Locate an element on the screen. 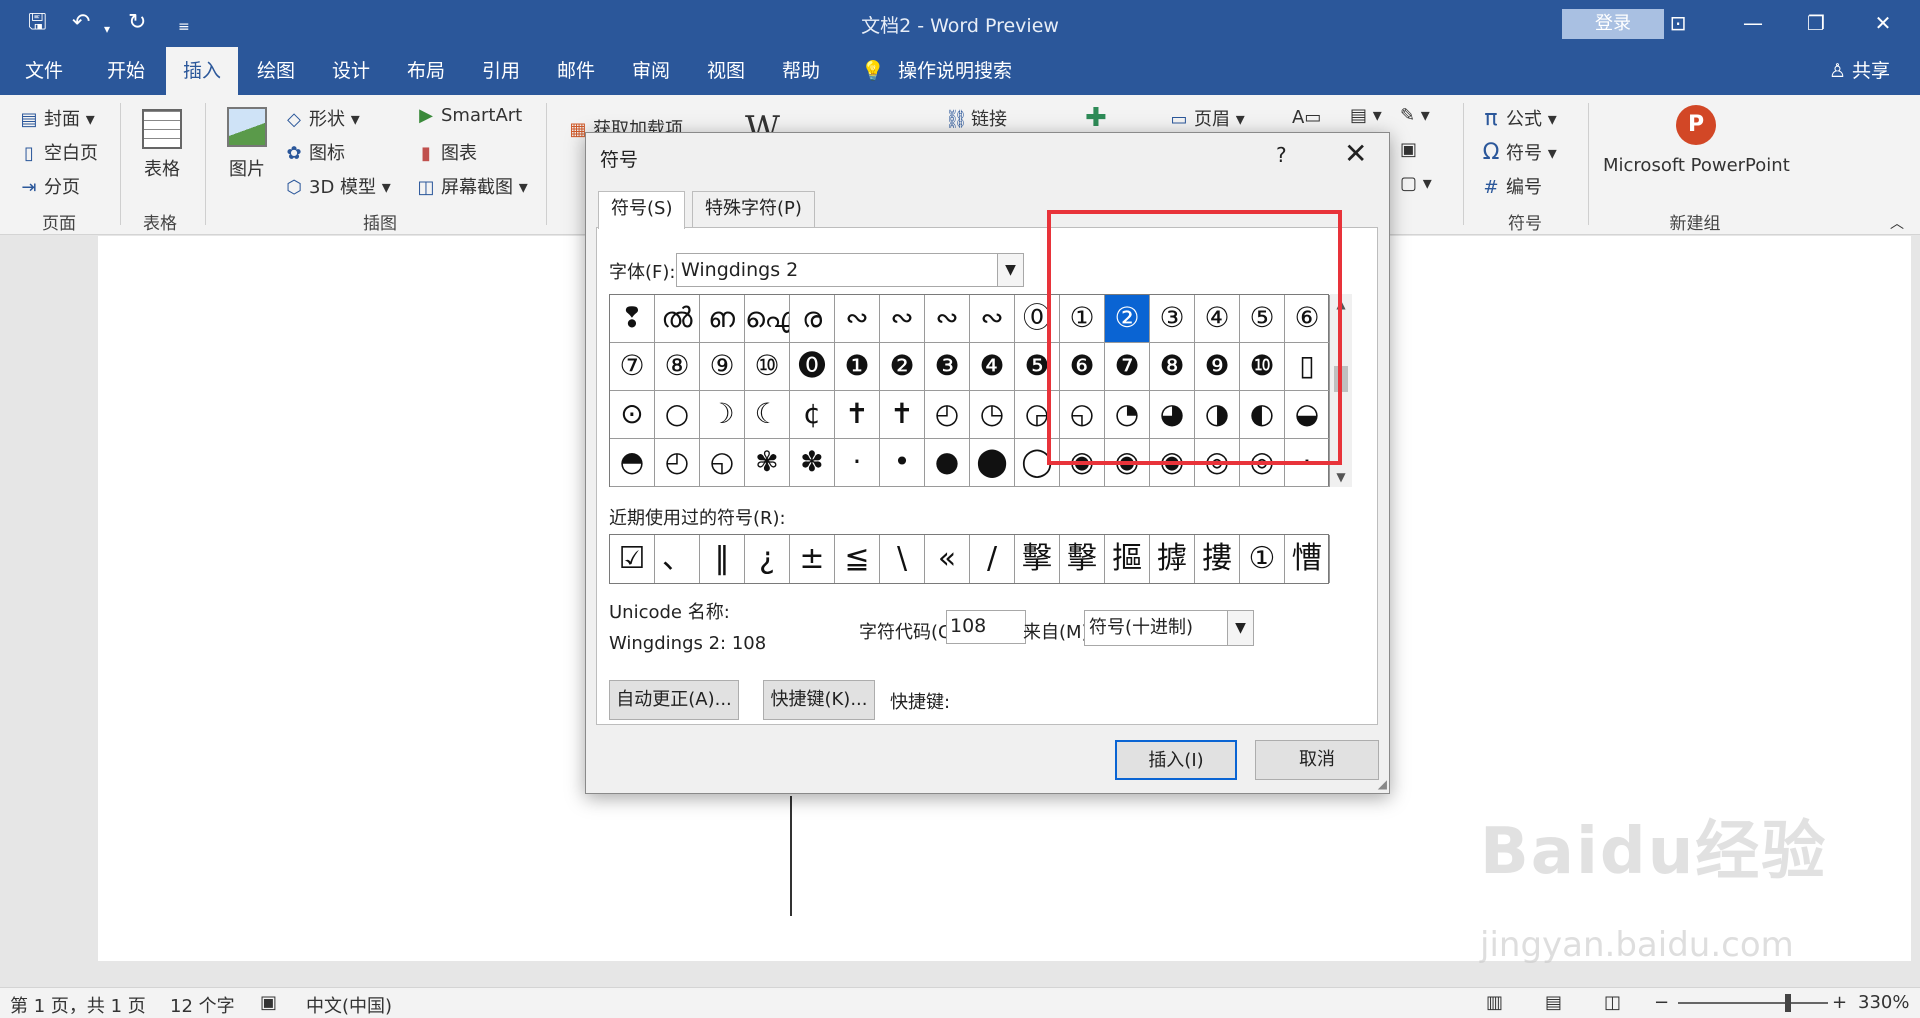 Image resolution: width=1920 pixels, height=1018 pixels. recent-symbol-cell: 、 is located at coordinates (677, 559).